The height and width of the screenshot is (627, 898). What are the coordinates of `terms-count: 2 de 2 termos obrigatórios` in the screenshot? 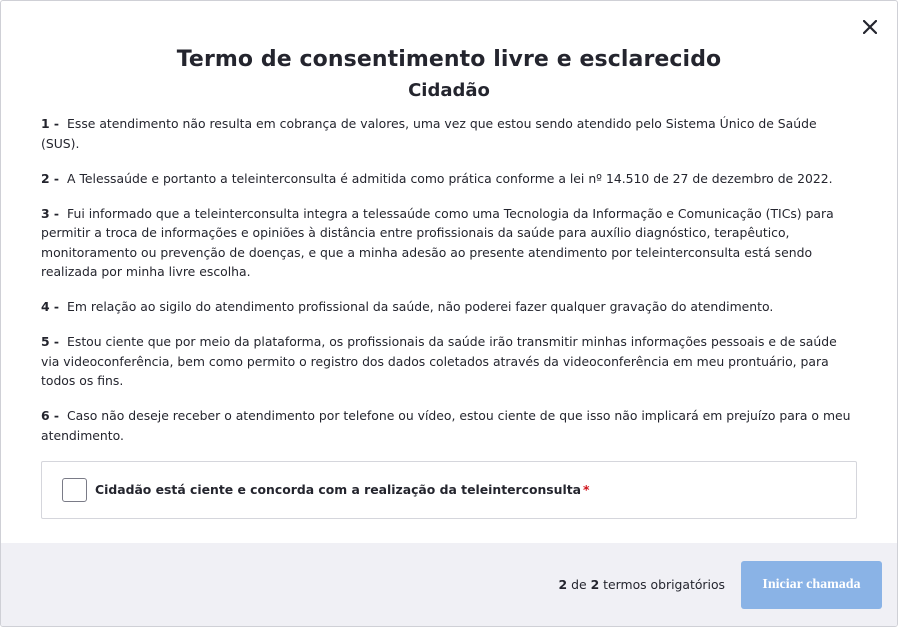 It's located at (642, 584).